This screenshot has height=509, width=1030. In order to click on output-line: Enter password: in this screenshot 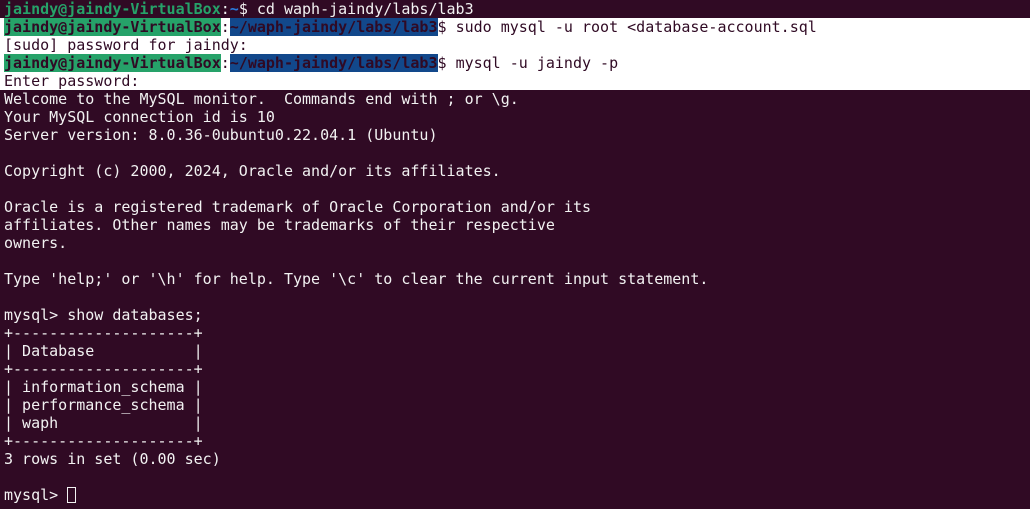, I will do `click(515, 81)`.